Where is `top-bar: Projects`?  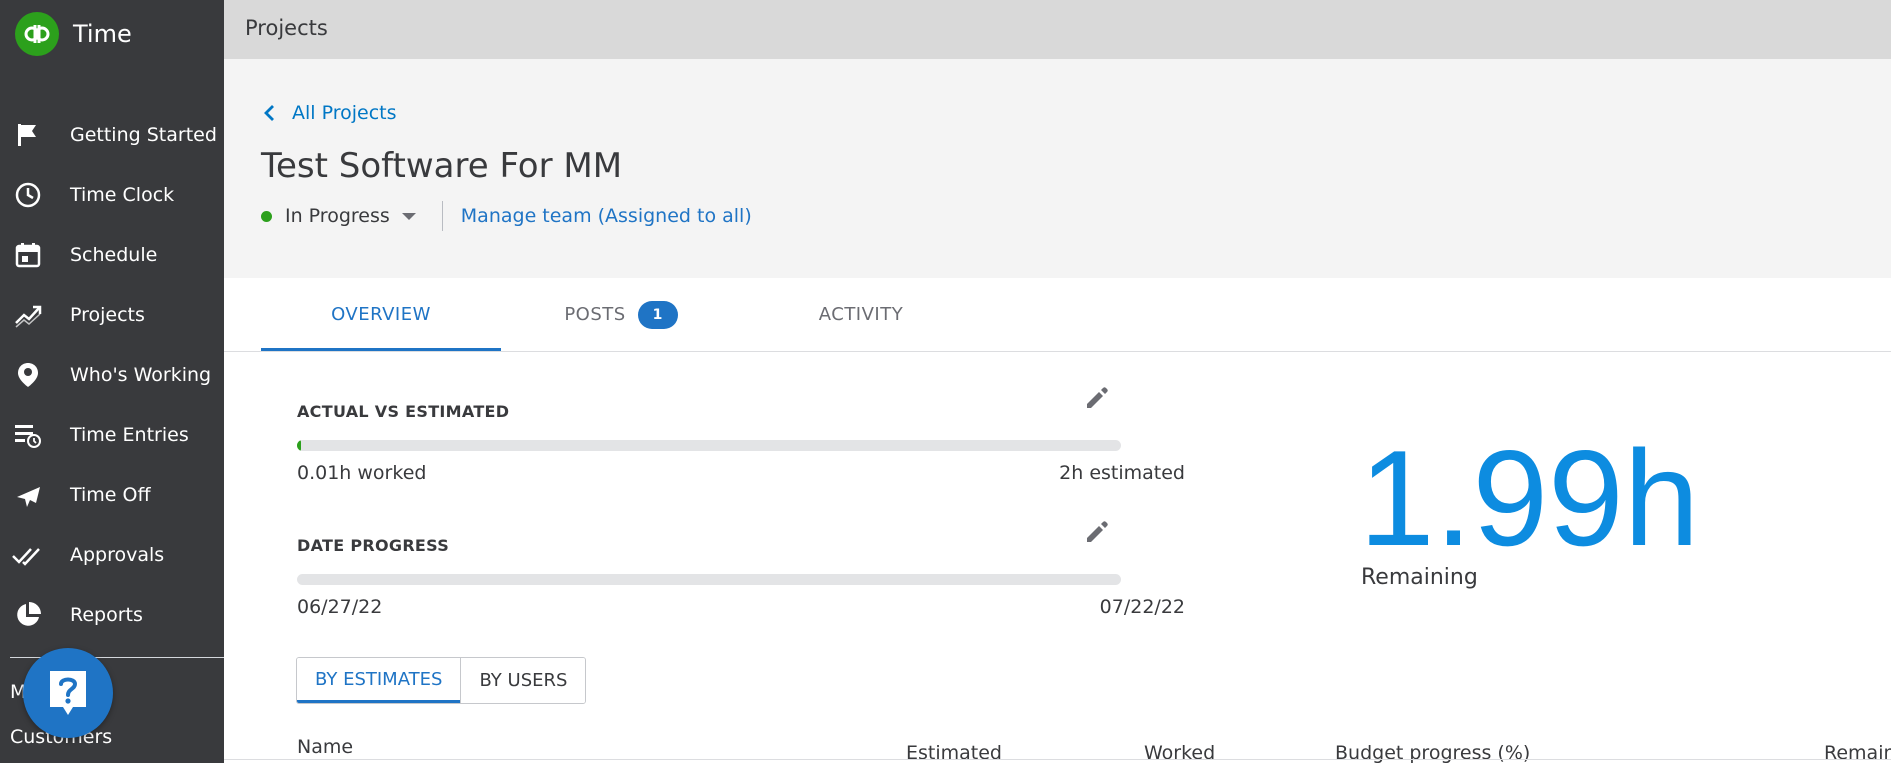
top-bar: Projects is located at coordinates (1057, 29).